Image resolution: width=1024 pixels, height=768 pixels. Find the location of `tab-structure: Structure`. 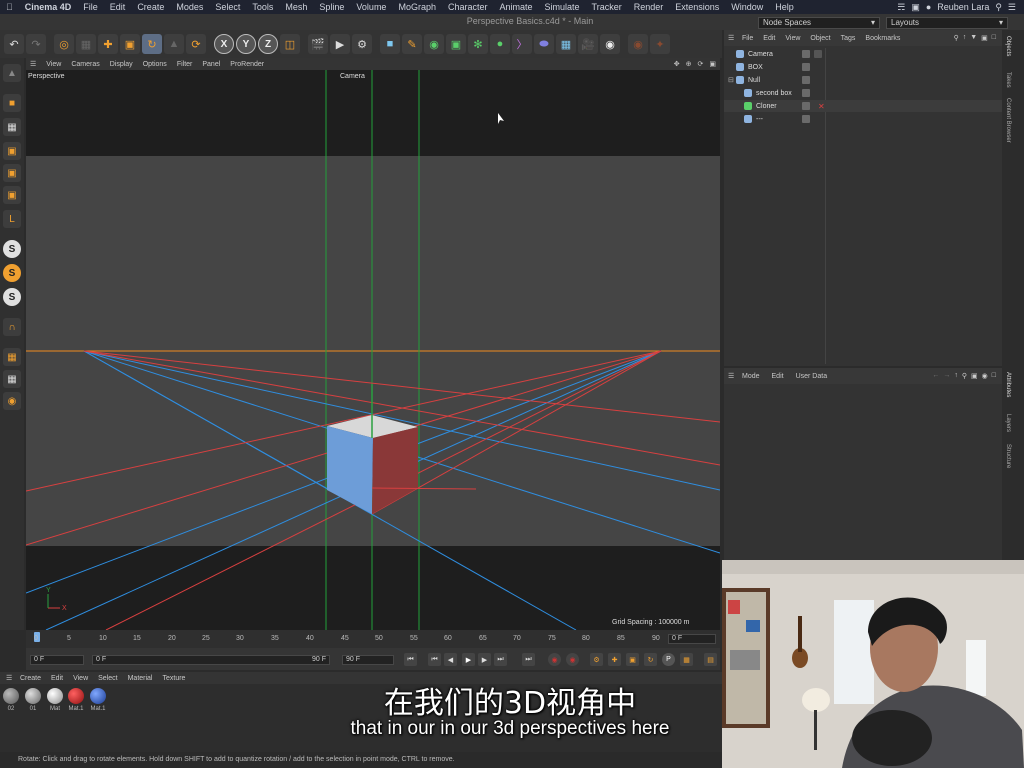

tab-structure: Structure is located at coordinates (1008, 456).